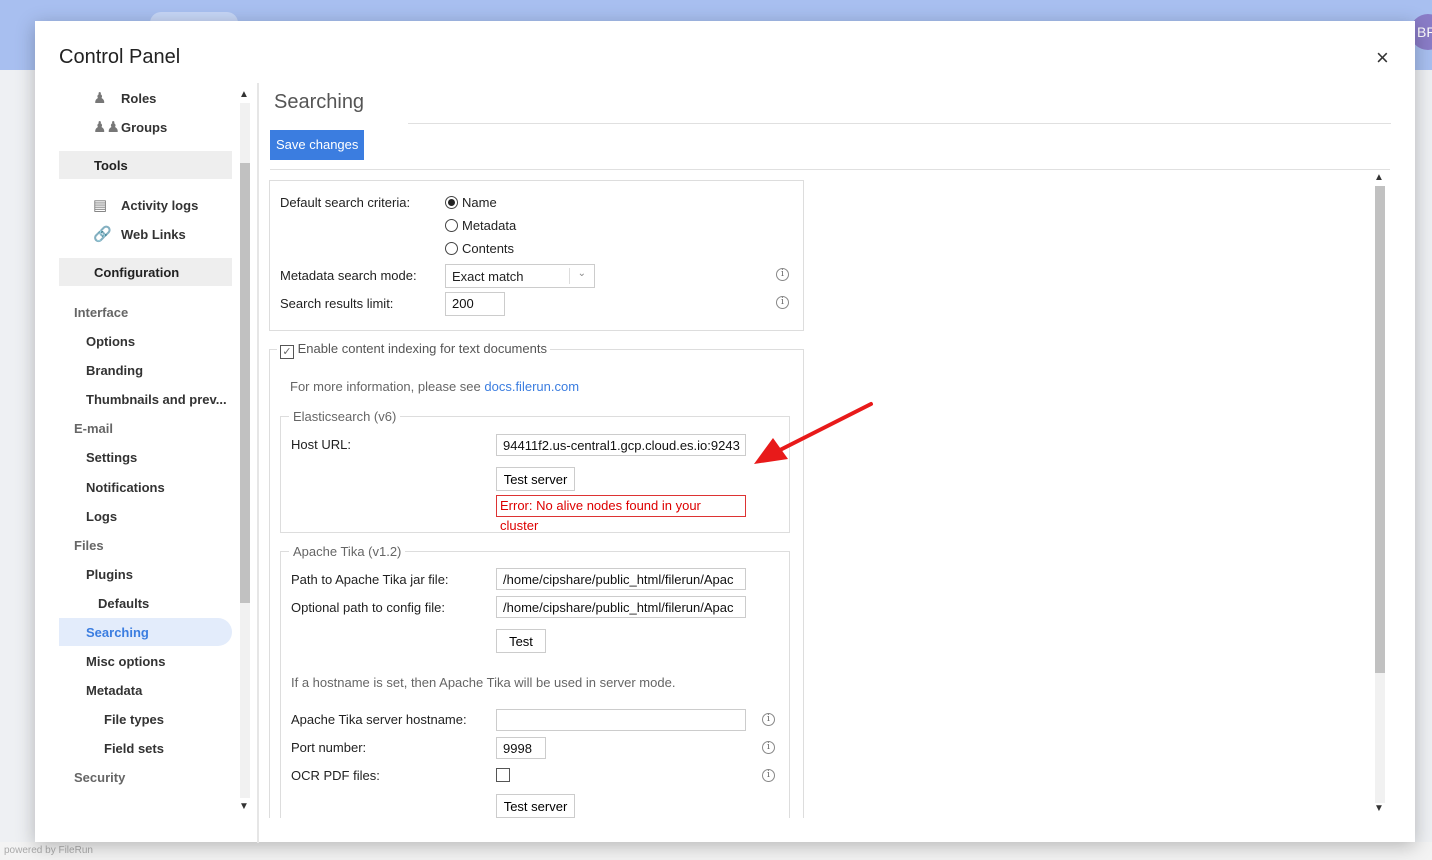  What do you see at coordinates (153, 234) in the screenshot?
I see `sidebar-item-web-links: Web Links` at bounding box center [153, 234].